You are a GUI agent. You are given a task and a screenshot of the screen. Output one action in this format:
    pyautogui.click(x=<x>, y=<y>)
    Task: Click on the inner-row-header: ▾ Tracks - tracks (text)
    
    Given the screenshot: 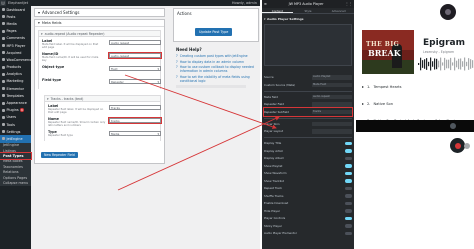 What is the action you would take?
    pyautogui.click(x=102, y=98)
    